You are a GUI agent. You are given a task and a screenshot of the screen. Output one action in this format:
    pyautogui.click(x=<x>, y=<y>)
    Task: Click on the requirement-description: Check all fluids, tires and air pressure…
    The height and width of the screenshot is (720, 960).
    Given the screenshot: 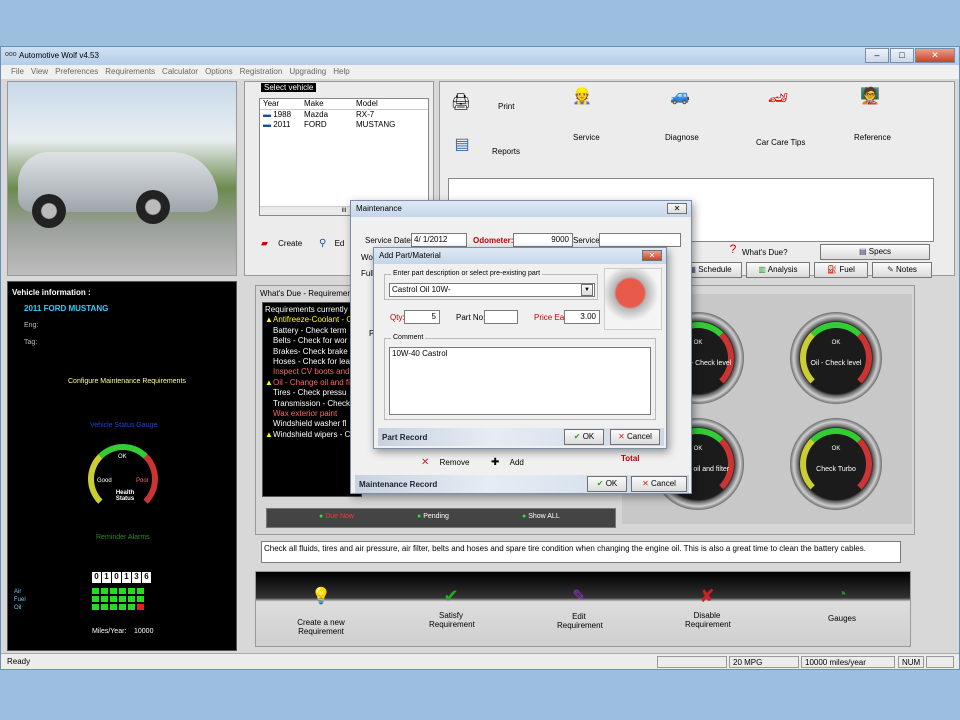 What is the action you would take?
    pyautogui.click(x=581, y=552)
    